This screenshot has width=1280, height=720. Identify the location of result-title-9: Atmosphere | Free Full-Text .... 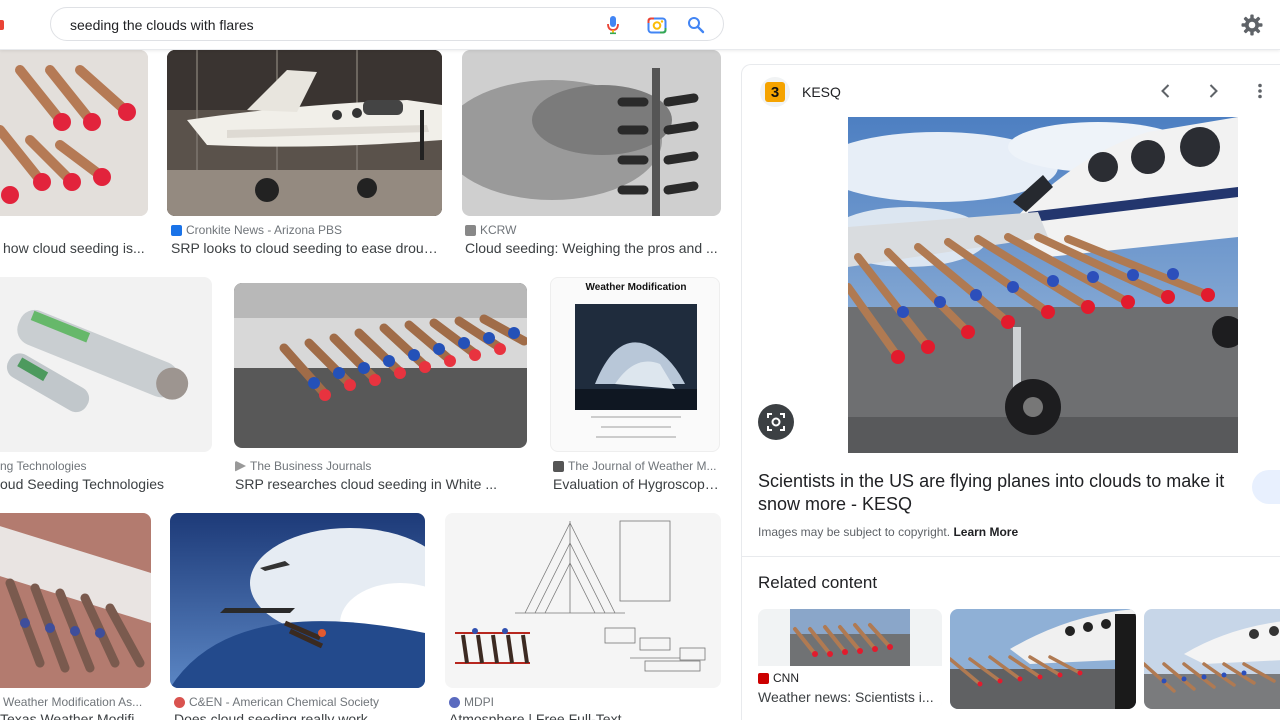
(584, 715).